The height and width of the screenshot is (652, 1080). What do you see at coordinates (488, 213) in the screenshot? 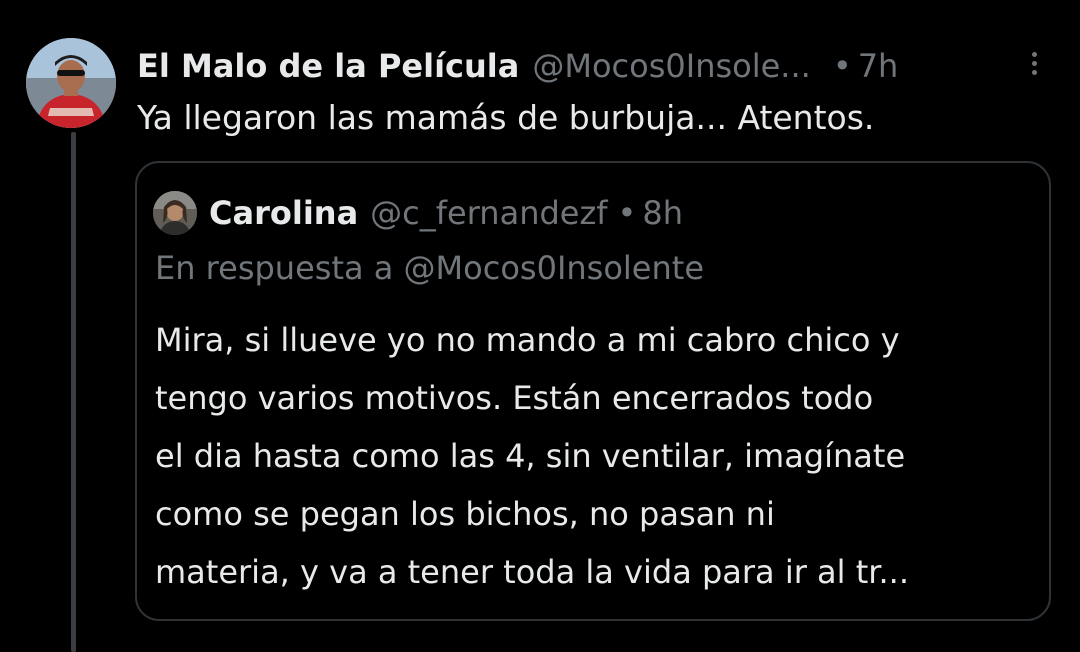
I see `quoted-author-handle: @c_fernandezf` at bounding box center [488, 213].